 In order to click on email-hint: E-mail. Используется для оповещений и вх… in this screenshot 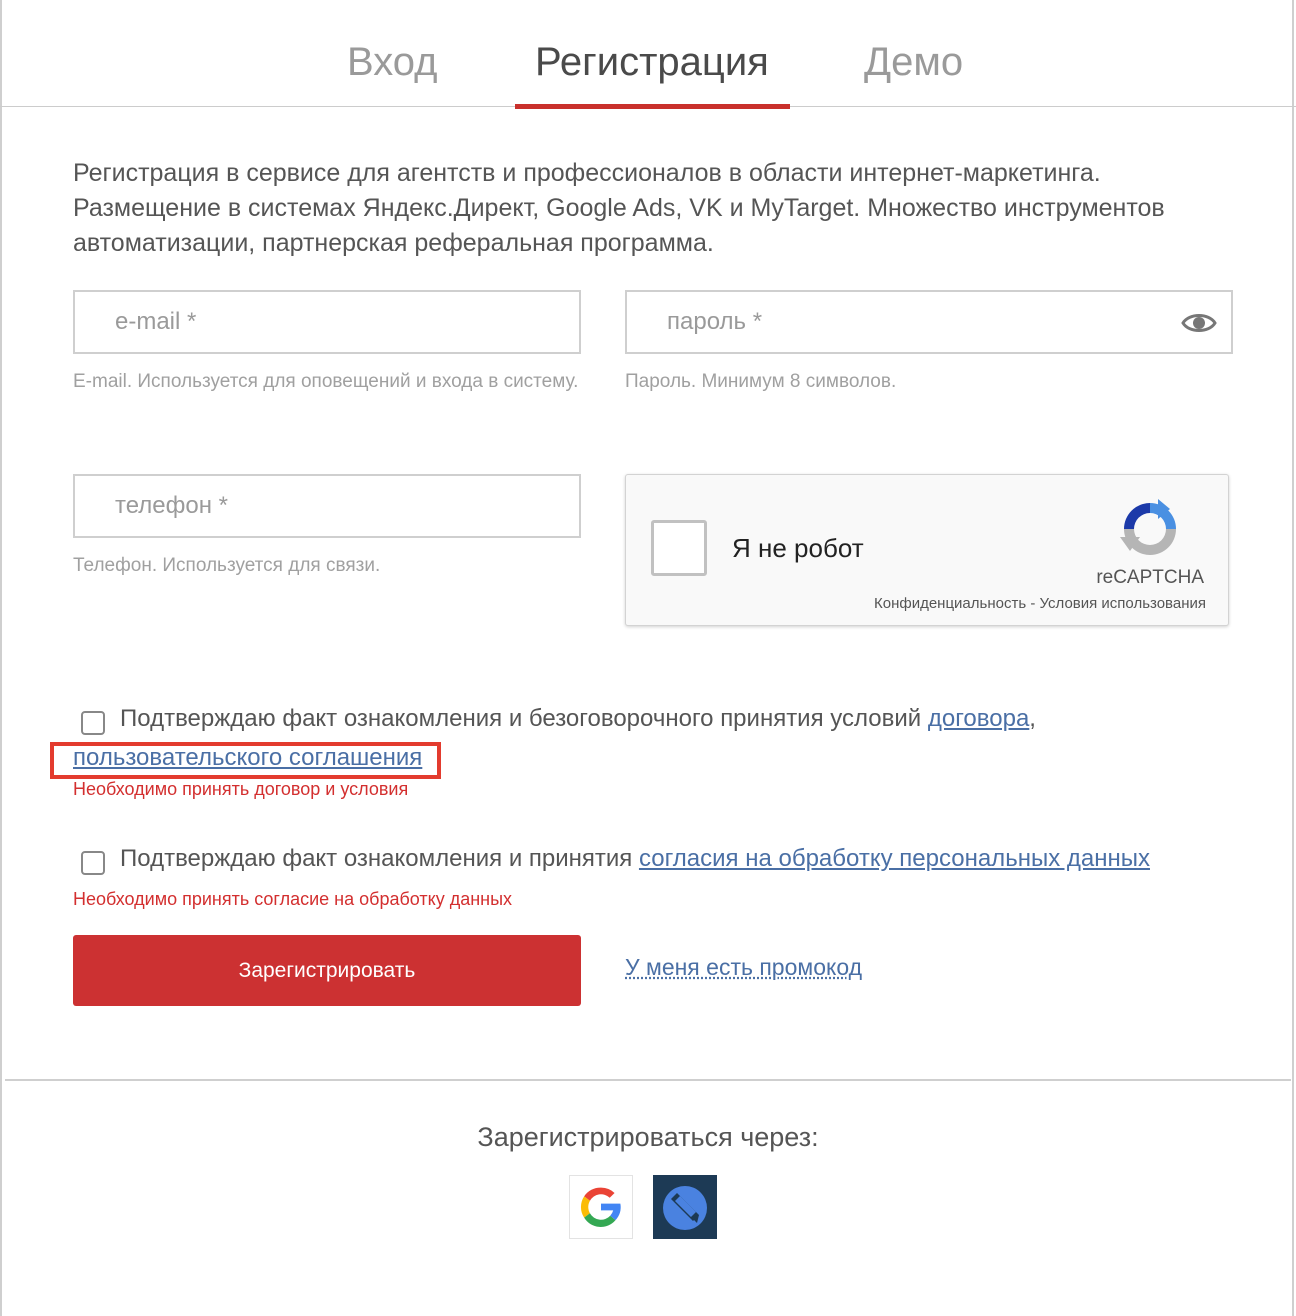, I will do `click(326, 381)`.